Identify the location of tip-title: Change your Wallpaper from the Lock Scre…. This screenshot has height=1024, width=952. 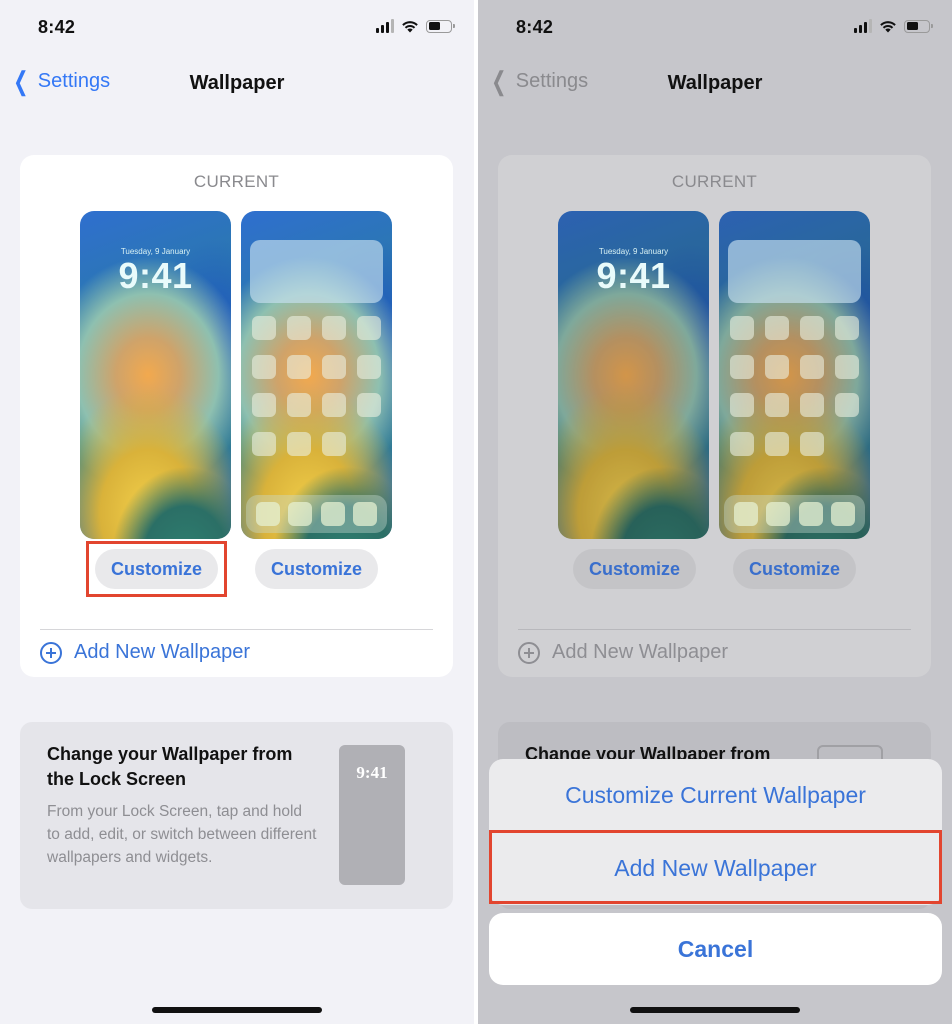
(170, 766).